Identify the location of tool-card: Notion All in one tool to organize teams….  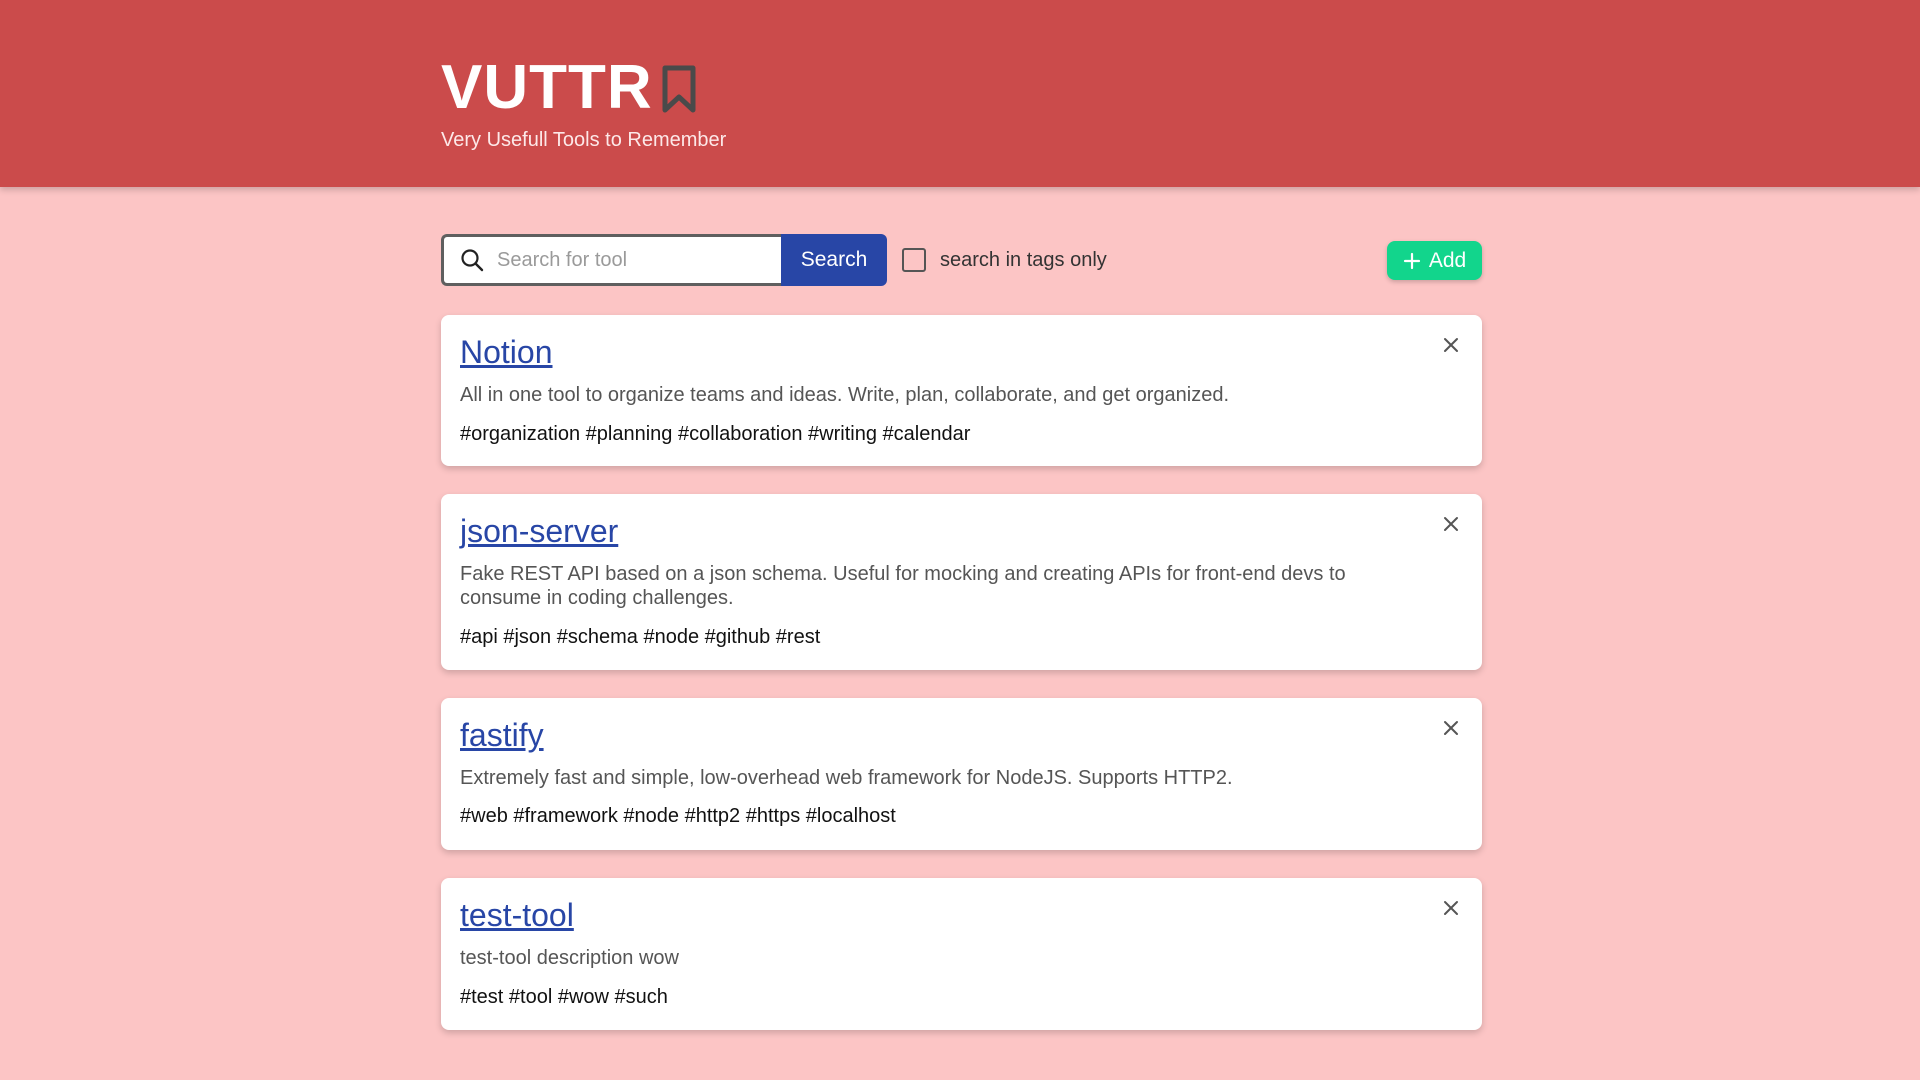
(961, 390).